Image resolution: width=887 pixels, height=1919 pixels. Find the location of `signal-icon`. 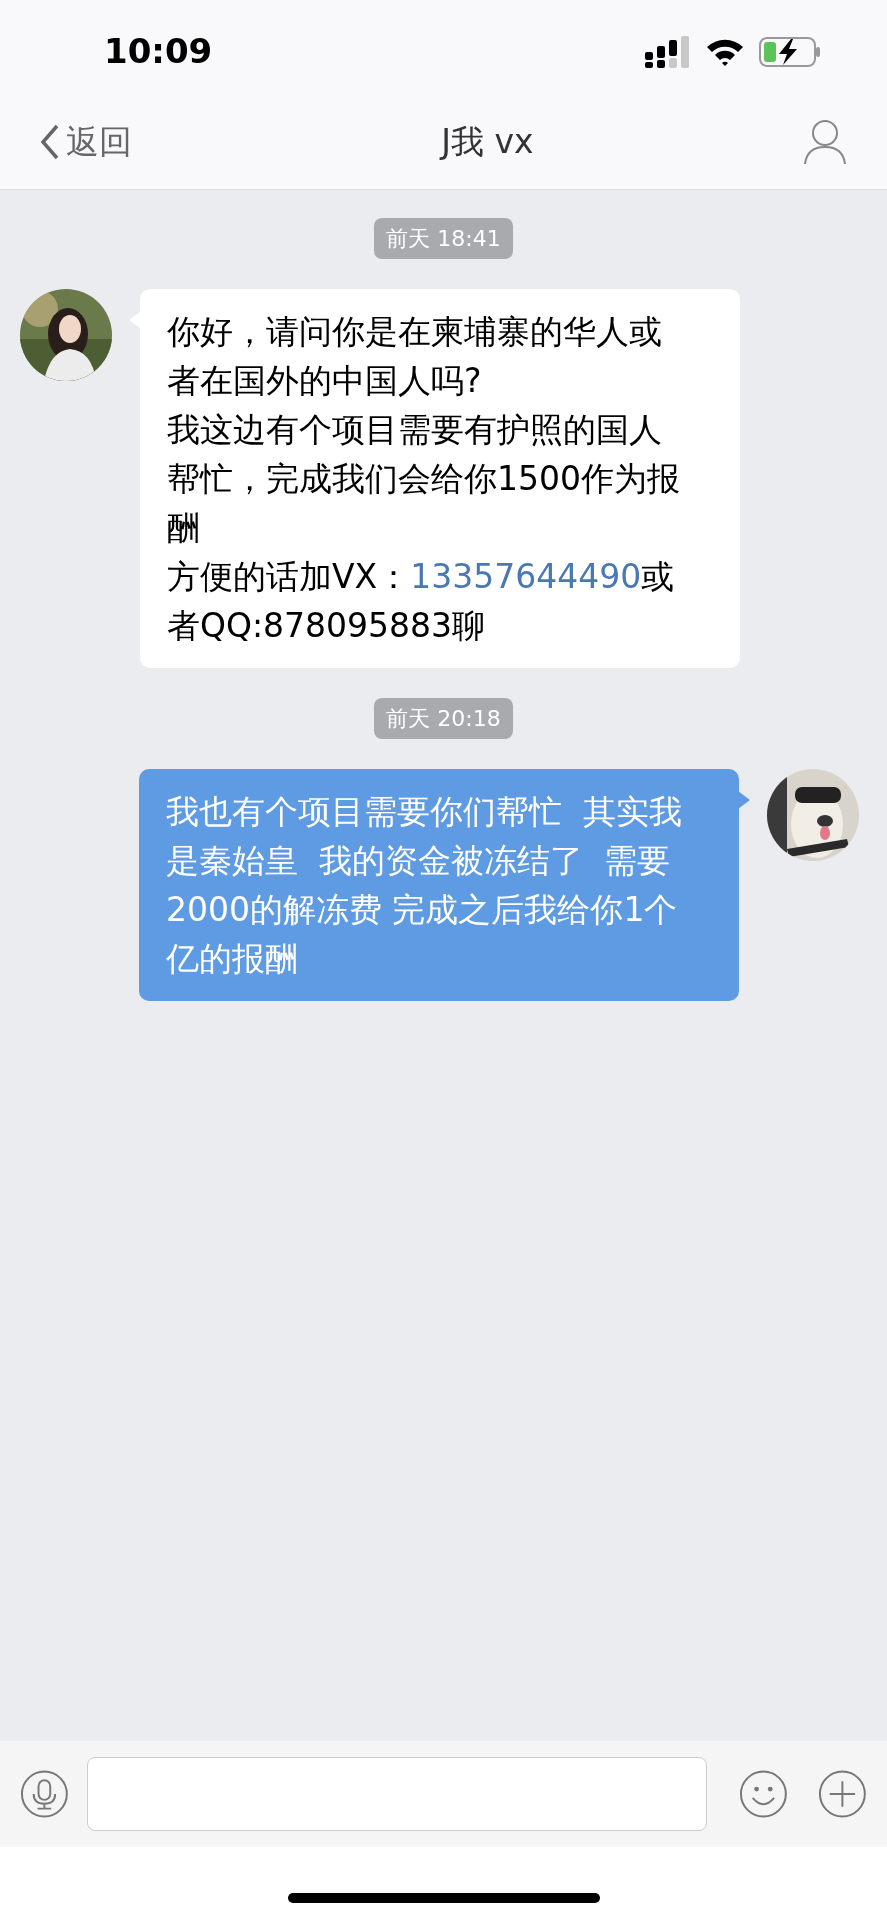

signal-icon is located at coordinates (668, 51).